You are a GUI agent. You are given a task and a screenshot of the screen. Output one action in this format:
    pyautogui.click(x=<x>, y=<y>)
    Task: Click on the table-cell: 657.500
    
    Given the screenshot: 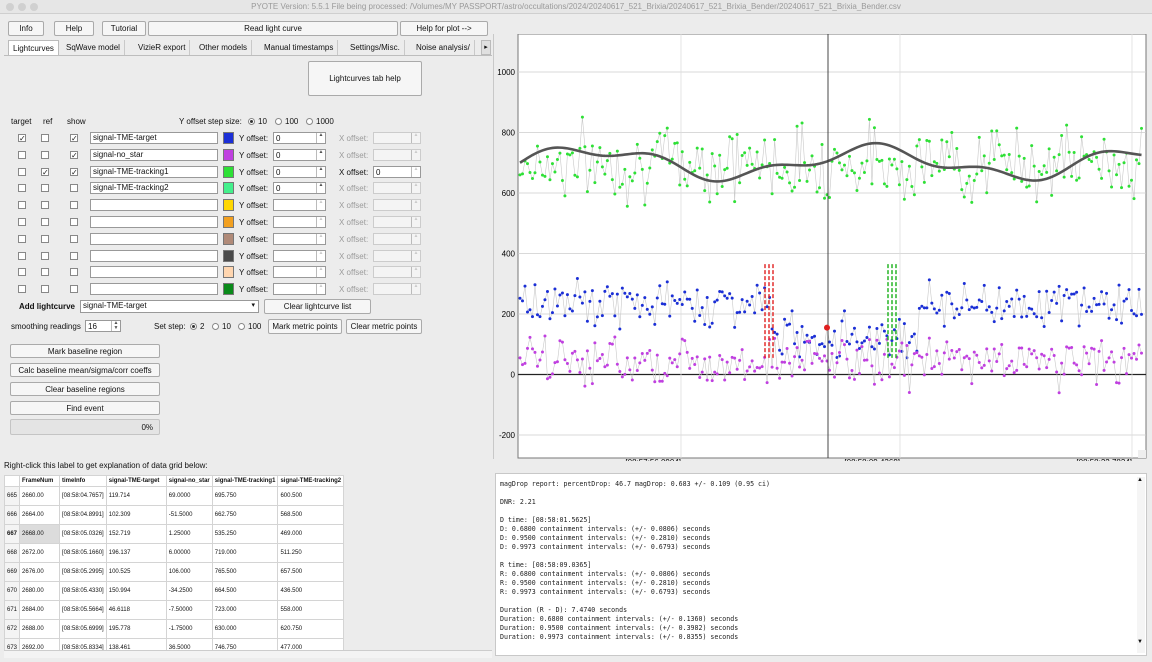 What is the action you would take?
    pyautogui.click(x=311, y=572)
    